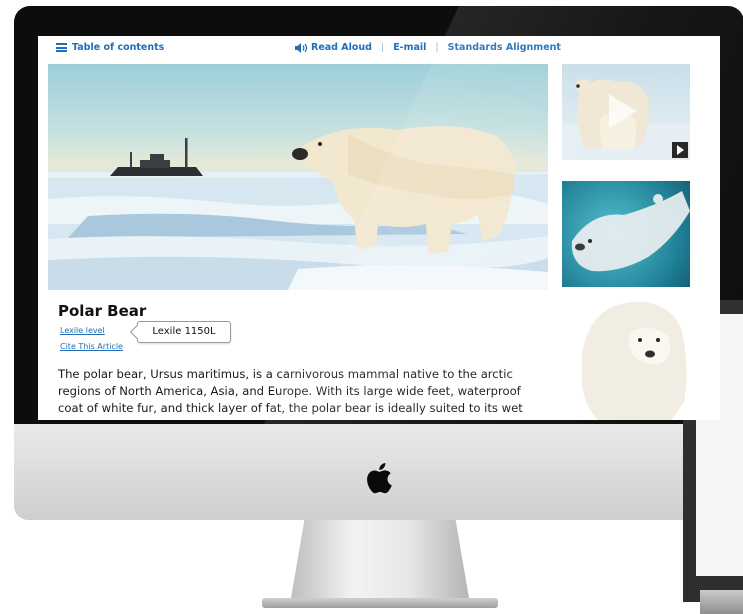  Describe the element at coordinates (626, 234) in the screenshot. I see `image-thumbnail-swimming-bear` at that location.